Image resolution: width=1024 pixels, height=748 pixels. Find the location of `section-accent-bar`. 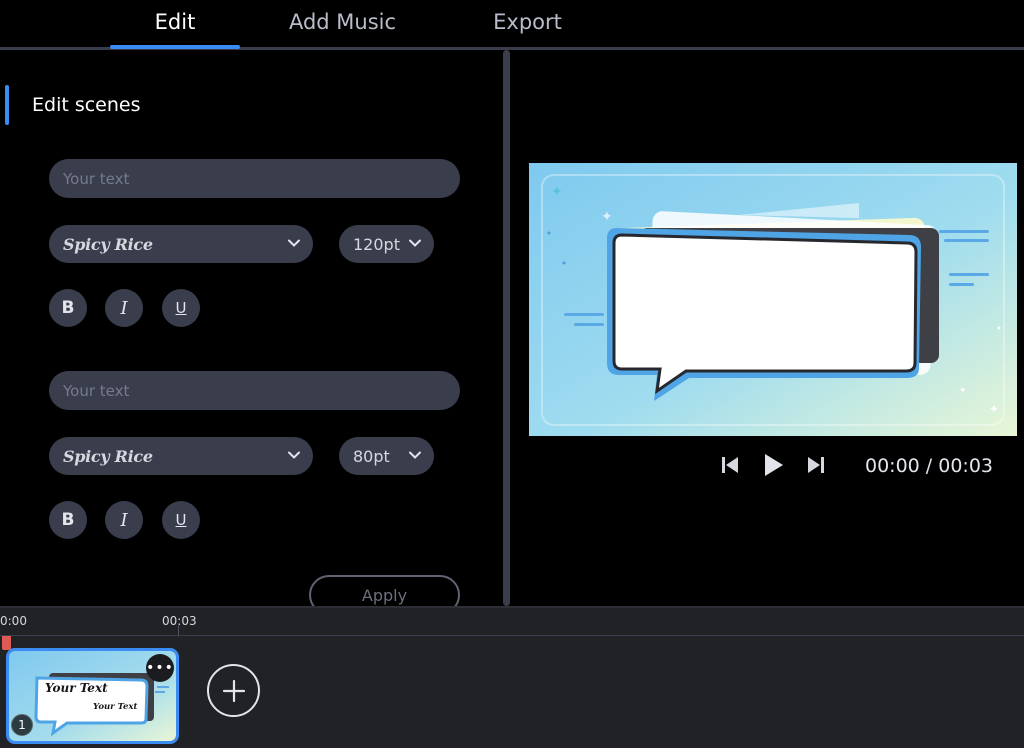

section-accent-bar is located at coordinates (7, 105).